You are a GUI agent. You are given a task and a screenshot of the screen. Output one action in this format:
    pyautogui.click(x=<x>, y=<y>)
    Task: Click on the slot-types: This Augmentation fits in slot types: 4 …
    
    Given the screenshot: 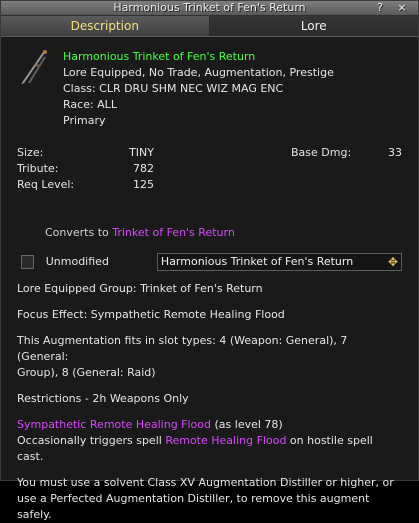 What is the action you would take?
    pyautogui.click(x=209, y=357)
    